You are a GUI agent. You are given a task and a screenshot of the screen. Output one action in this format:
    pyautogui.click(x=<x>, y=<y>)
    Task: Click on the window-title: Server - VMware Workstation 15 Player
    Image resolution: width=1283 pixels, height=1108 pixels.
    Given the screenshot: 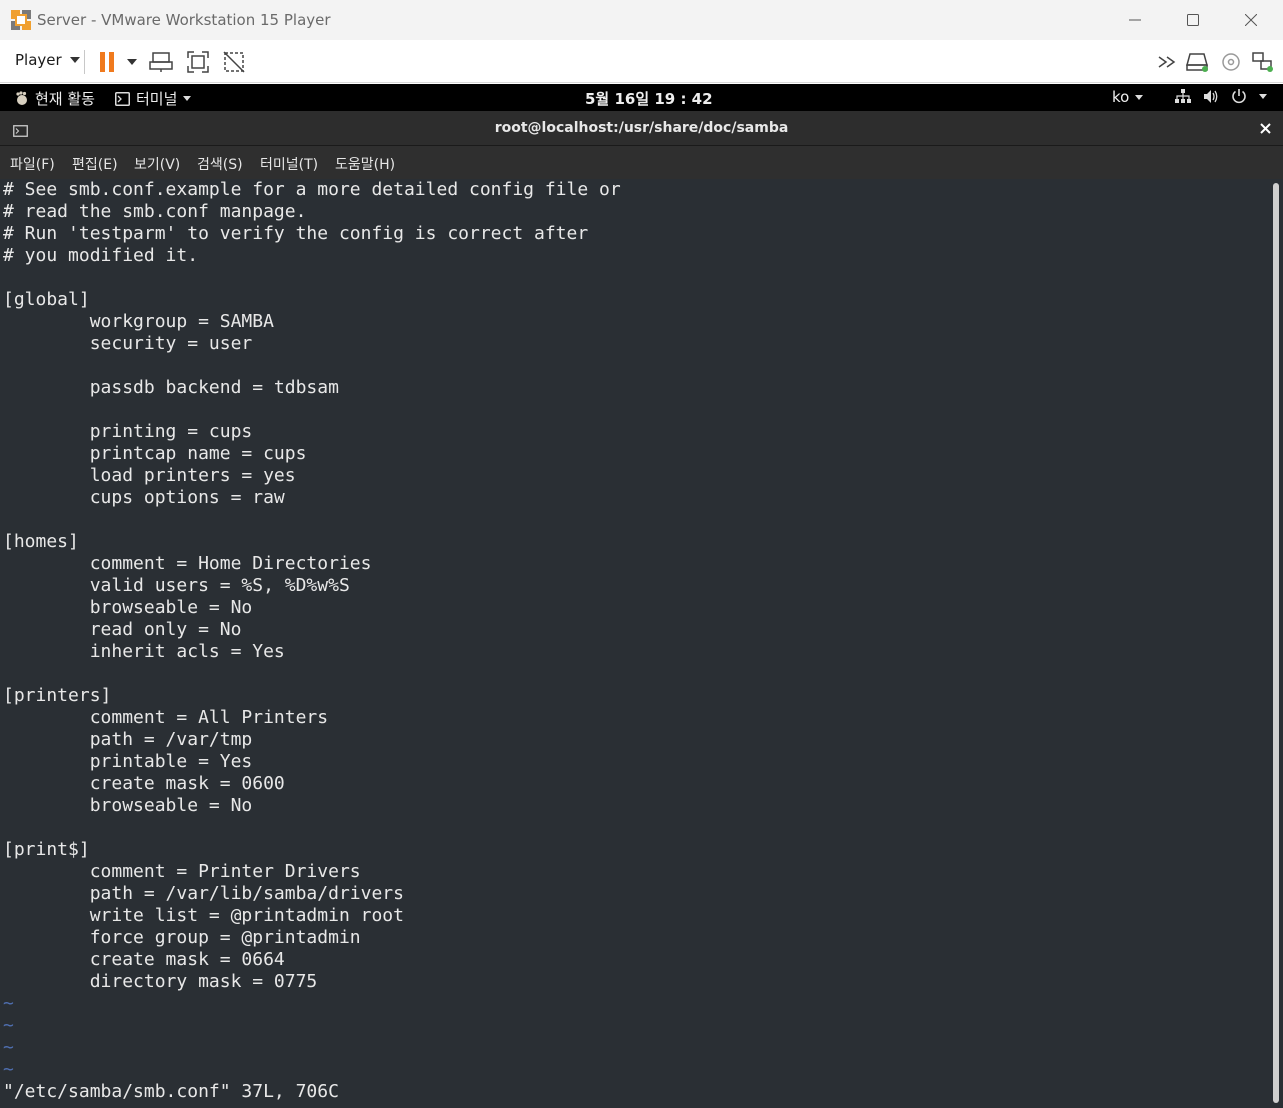 What is the action you would take?
    pyautogui.click(x=184, y=20)
    